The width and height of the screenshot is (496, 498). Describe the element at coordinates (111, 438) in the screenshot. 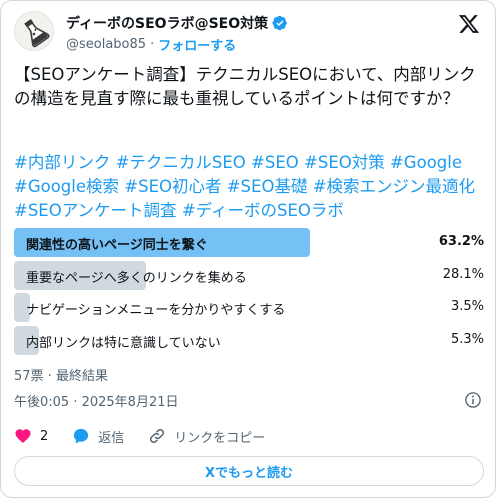

I see `reply-label: 返信` at that location.